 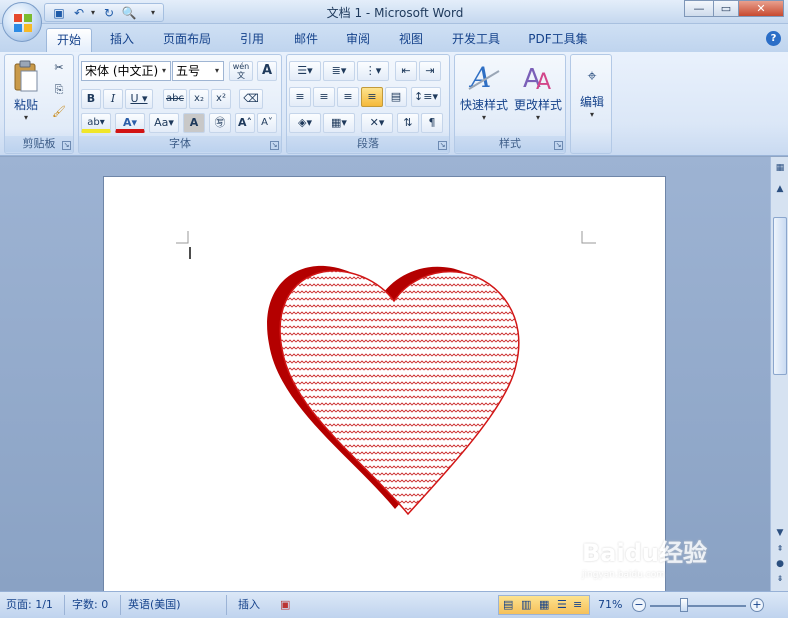 What do you see at coordinates (780, 189) in the screenshot?
I see `scroll-up-icon: ▲` at bounding box center [780, 189].